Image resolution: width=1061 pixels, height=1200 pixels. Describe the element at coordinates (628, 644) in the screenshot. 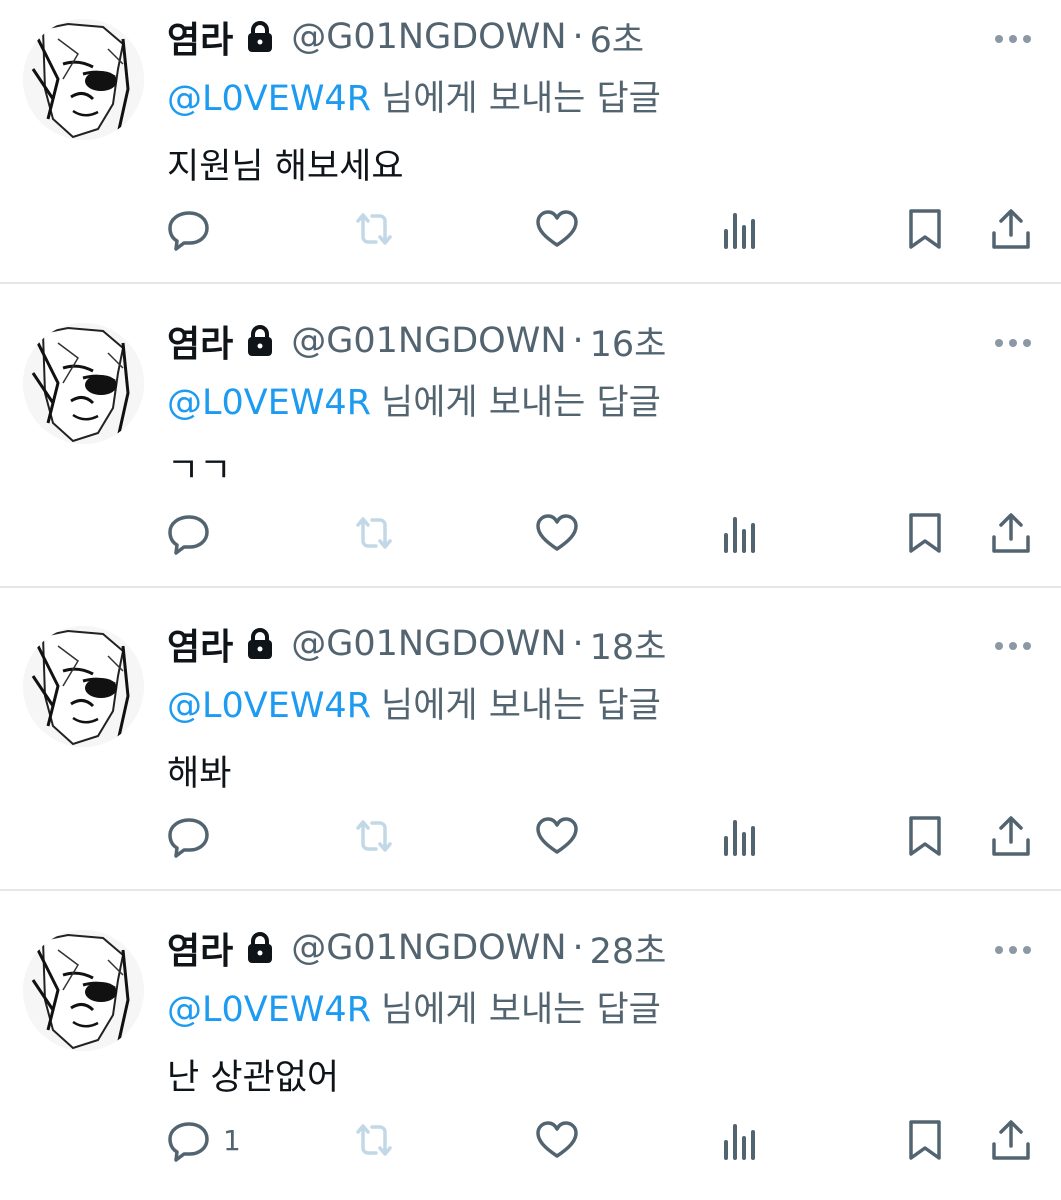

I see `timestamp: 18초` at that location.